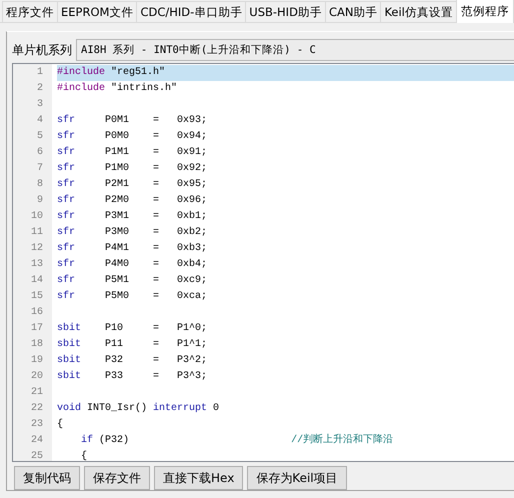  Describe the element at coordinates (40, 185) in the screenshot. I see `line-number: 8` at that location.